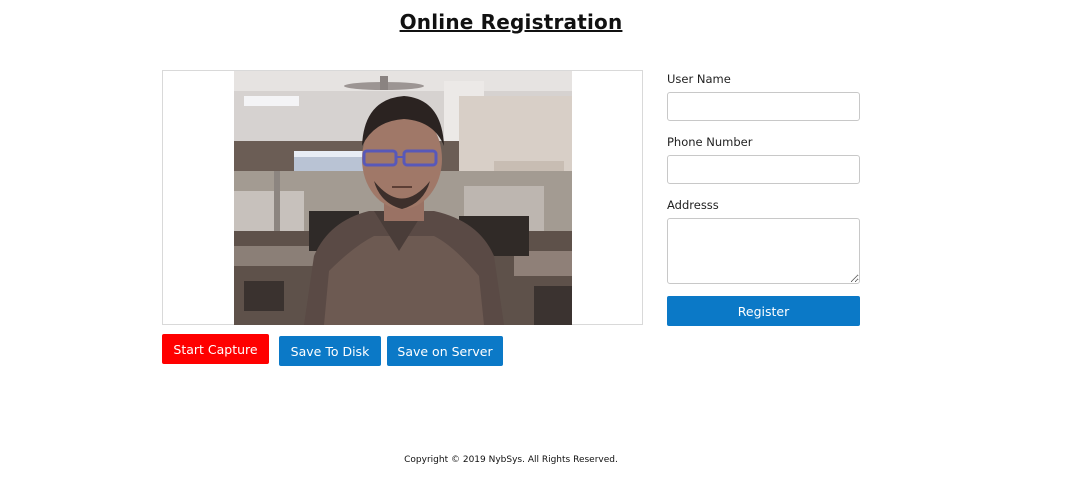 This screenshot has height=479, width=1086. Describe the element at coordinates (445, 351) in the screenshot. I see `save-on-server-button: Save on Server` at that location.